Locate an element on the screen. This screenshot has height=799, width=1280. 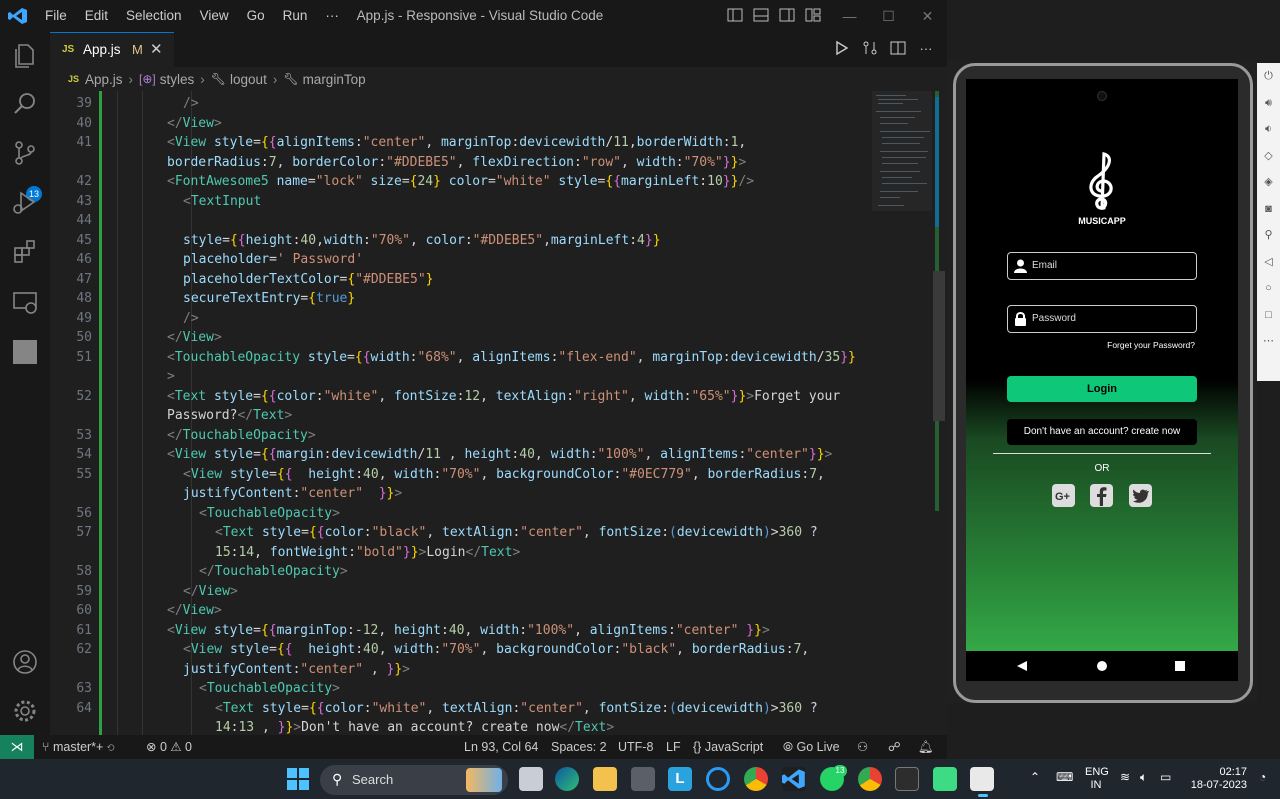
language-status: {} JavaScript is located at coordinates (728, 747).